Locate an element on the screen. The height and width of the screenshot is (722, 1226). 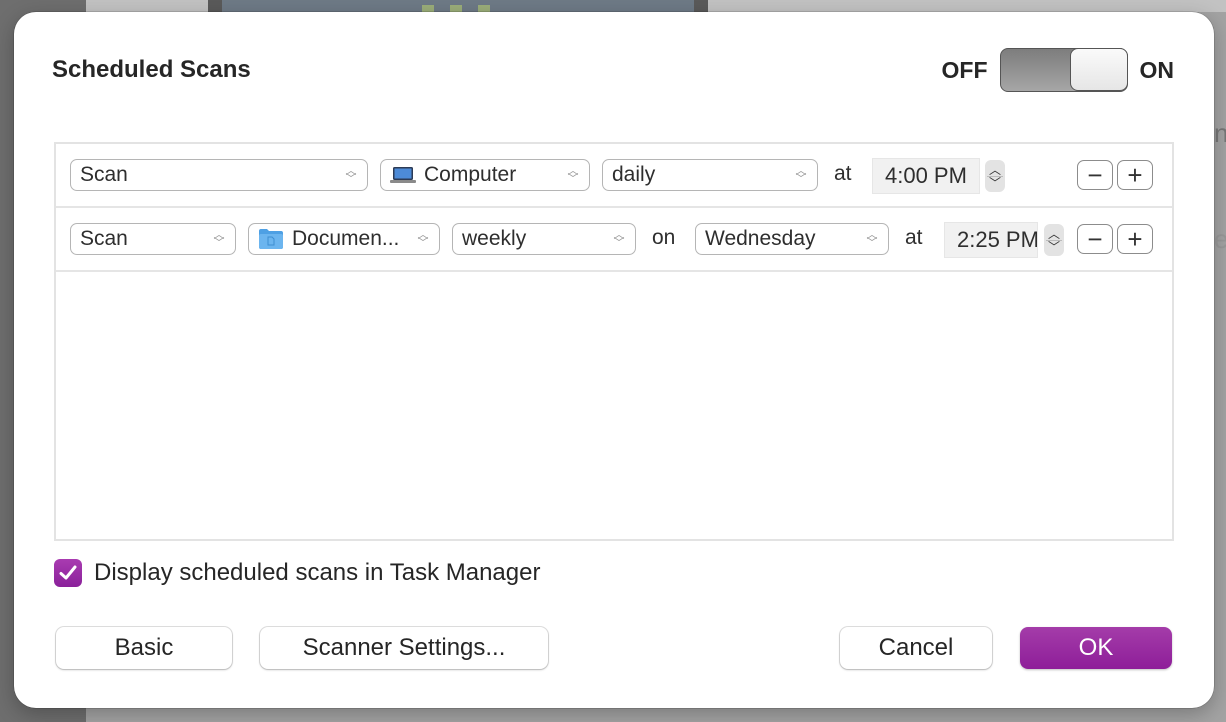
day-value: Wednesday is located at coordinates (760, 238).